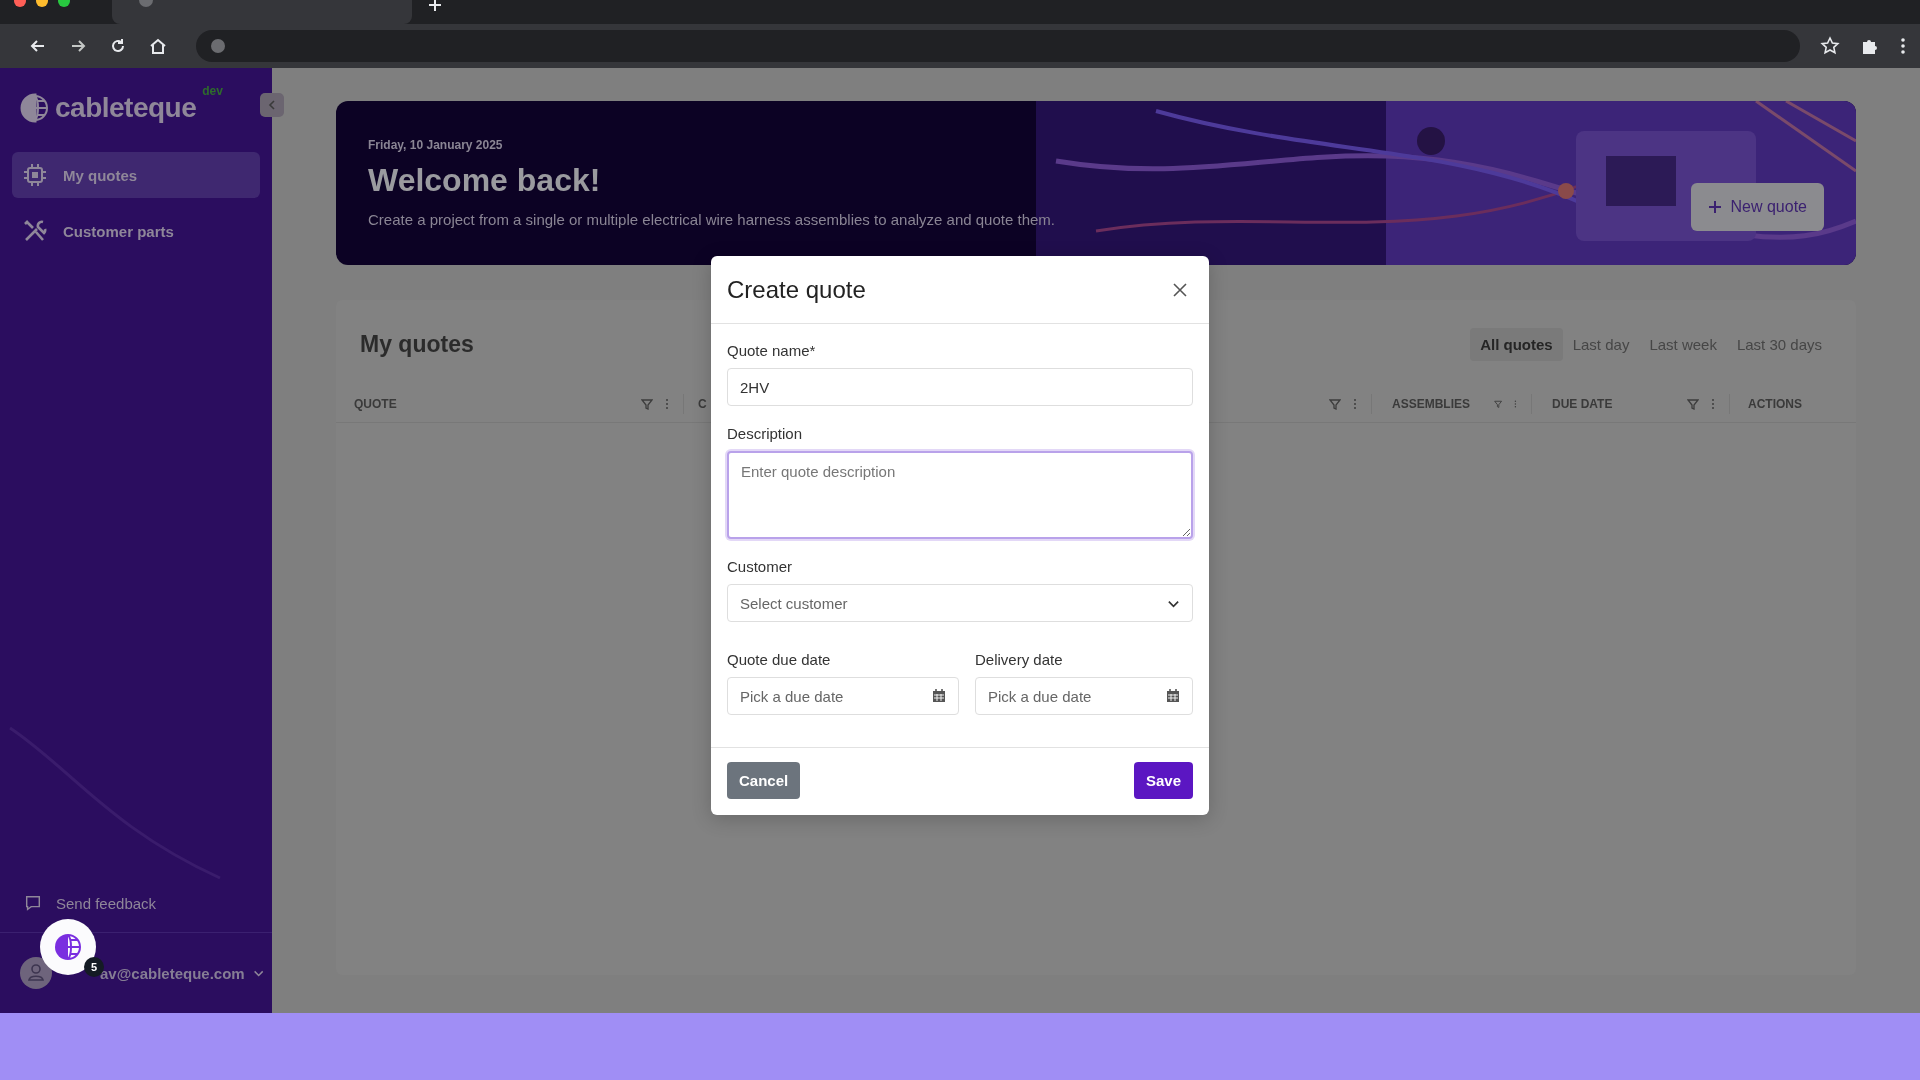  I want to click on field-label: Description, so click(765, 433).